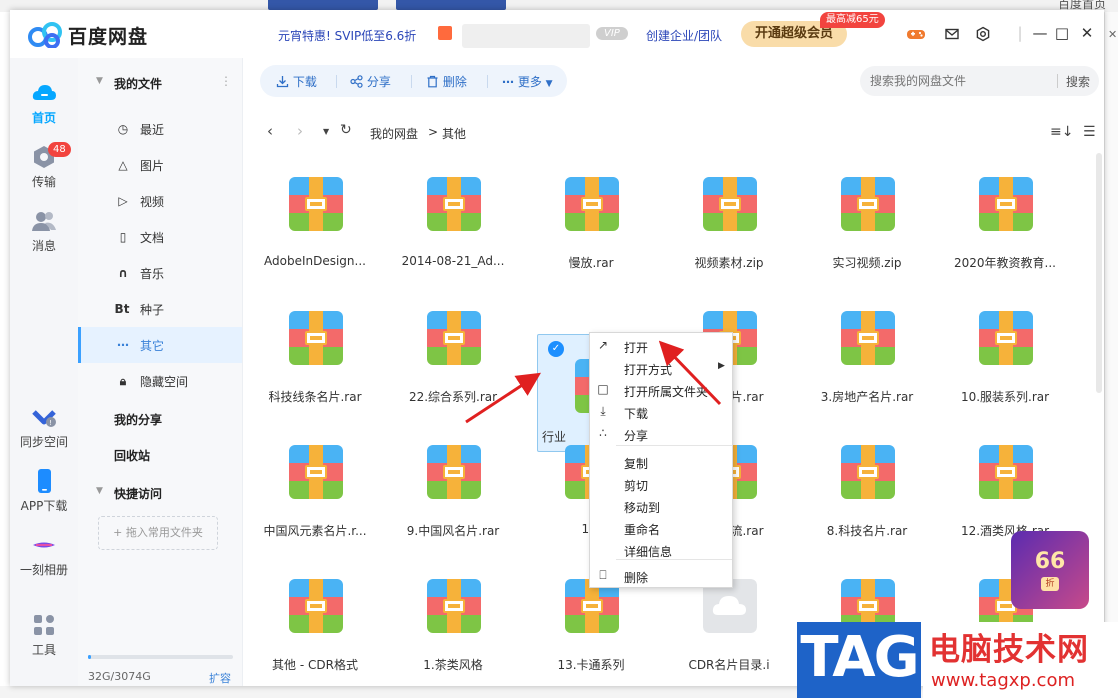 This screenshot has width=1118, height=698. What do you see at coordinates (661, 434) in the screenshot?
I see `context-menu-item: ∴ 分享` at bounding box center [661, 434].